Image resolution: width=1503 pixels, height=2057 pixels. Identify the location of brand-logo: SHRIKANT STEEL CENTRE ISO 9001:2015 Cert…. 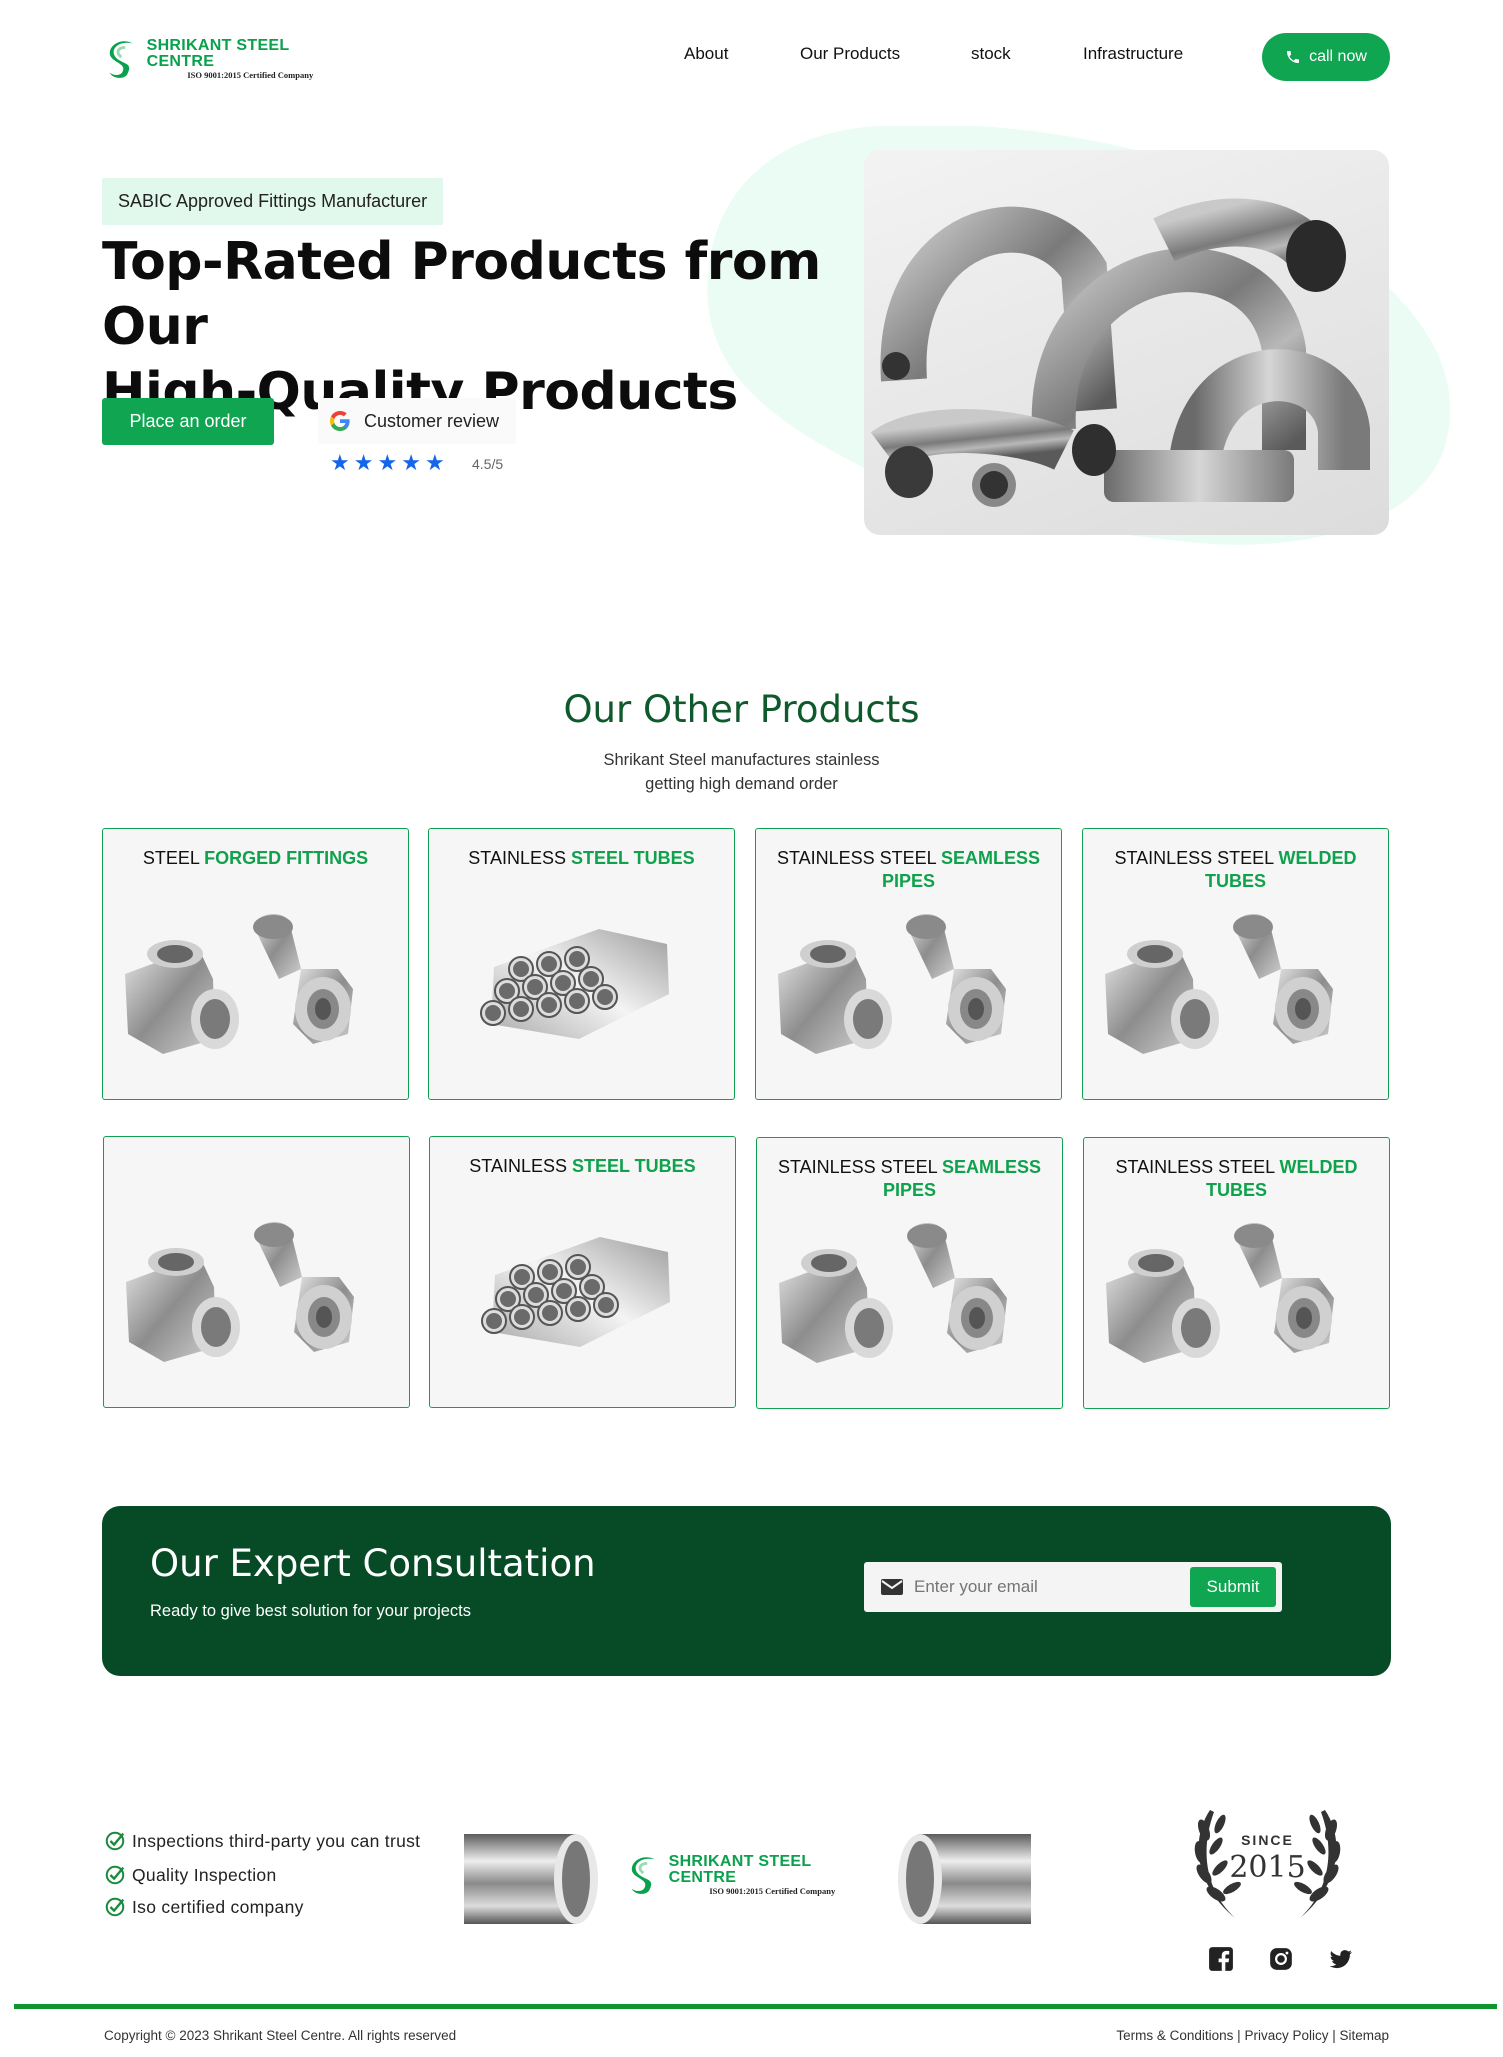
(229, 59).